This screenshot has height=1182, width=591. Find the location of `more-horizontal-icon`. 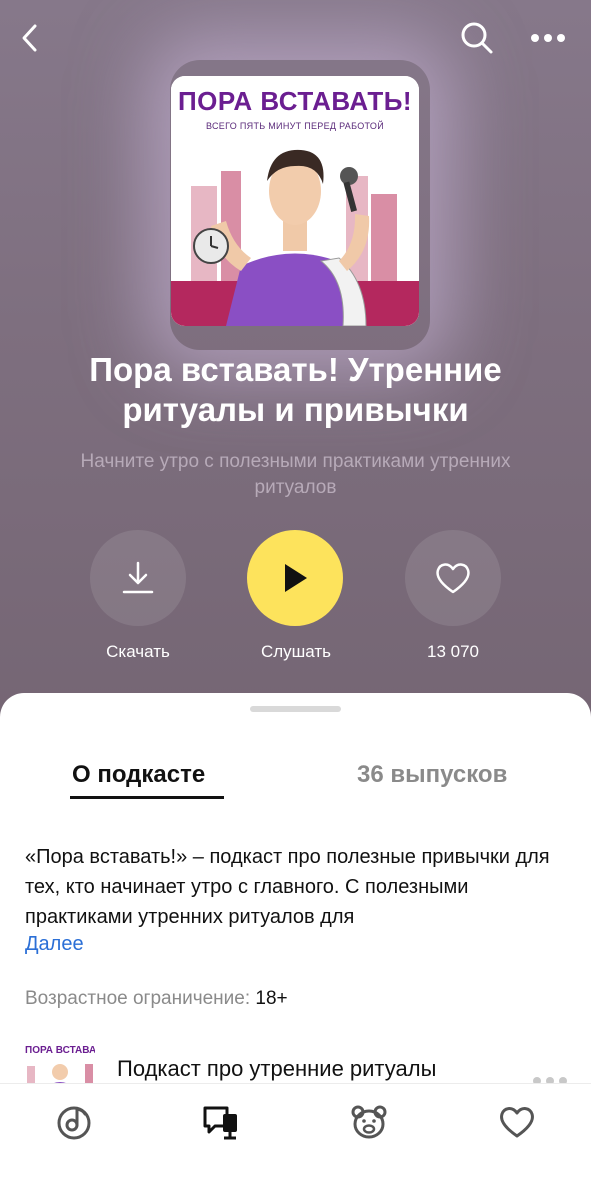

more-horizontal-icon is located at coordinates (548, 38).